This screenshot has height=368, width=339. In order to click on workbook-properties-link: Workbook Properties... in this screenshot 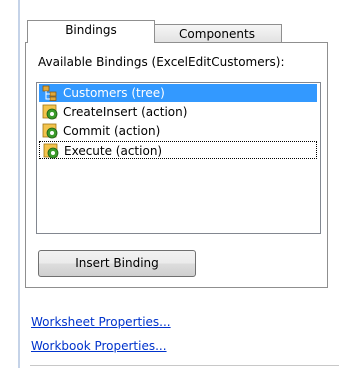, I will do `click(99, 346)`.